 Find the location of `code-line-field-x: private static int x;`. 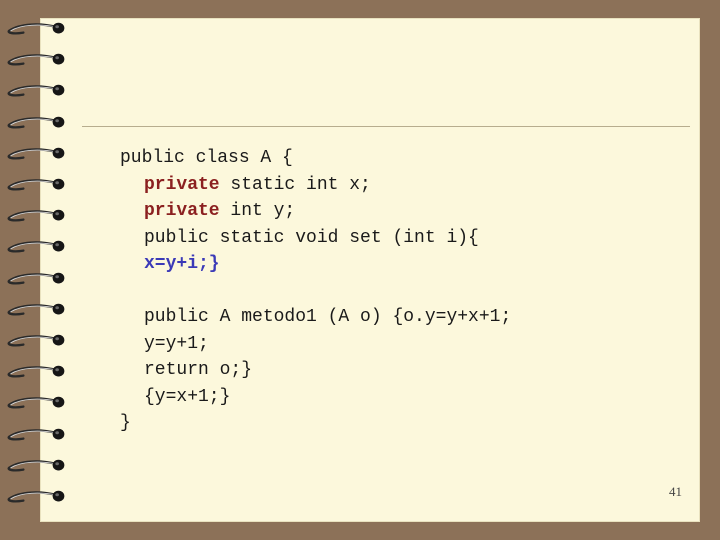

code-line-field-x: private static int x; is located at coordinates (257, 184).